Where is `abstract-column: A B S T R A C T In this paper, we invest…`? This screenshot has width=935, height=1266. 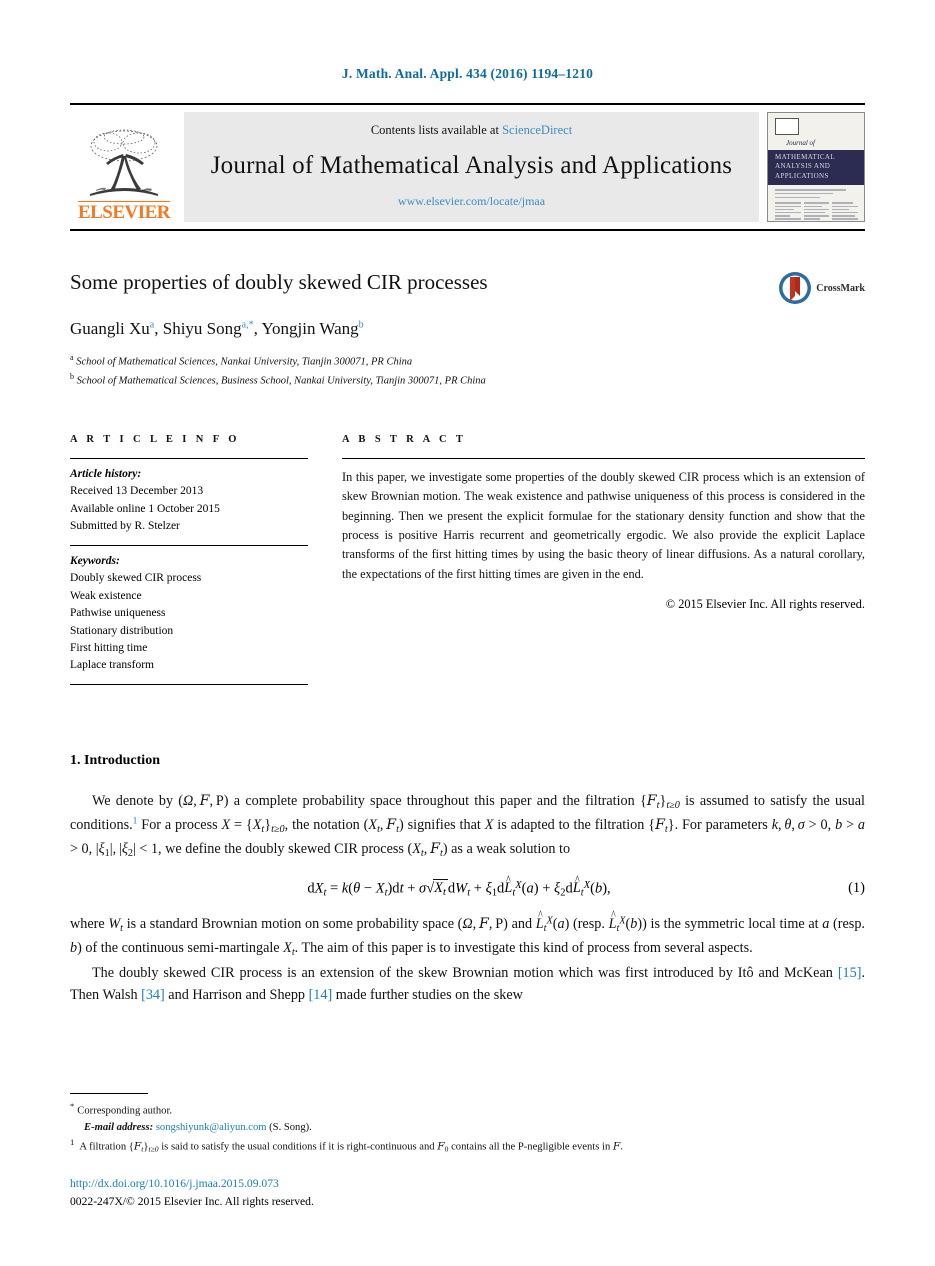 abstract-column: A B S T R A C T In this paper, we invest… is located at coordinates (603, 559).